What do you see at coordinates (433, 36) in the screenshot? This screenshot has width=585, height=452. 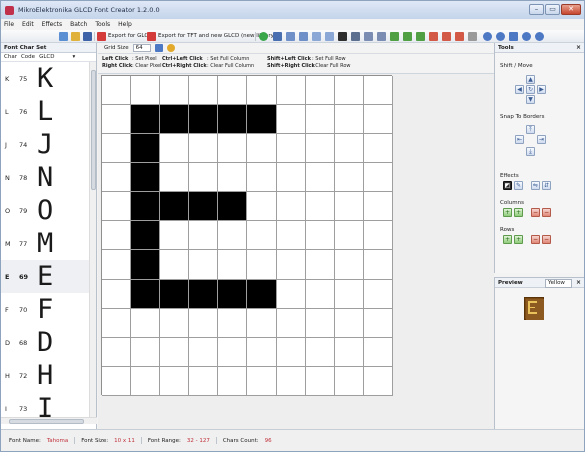 I see `delete-column-icon` at bounding box center [433, 36].